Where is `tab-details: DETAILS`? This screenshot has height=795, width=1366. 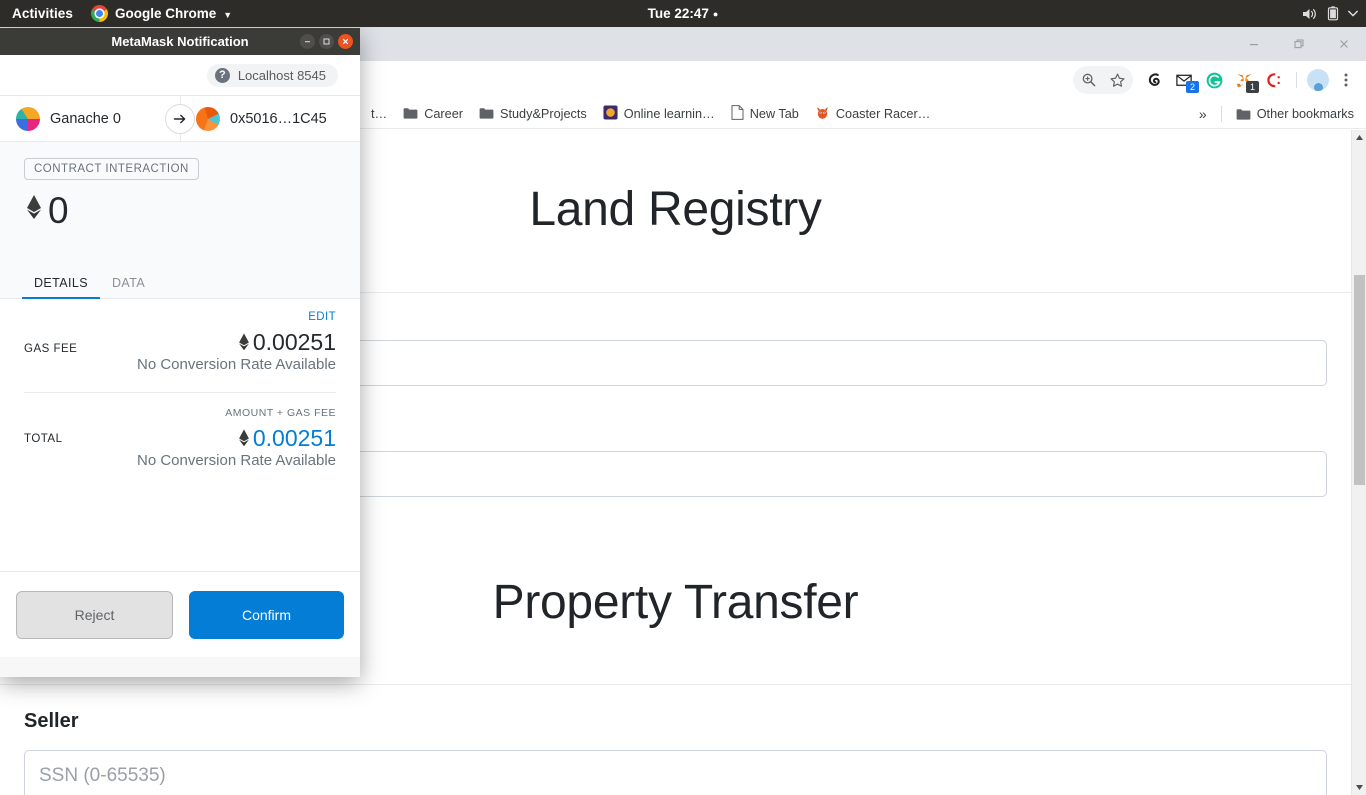 tab-details: DETAILS is located at coordinates (61, 284).